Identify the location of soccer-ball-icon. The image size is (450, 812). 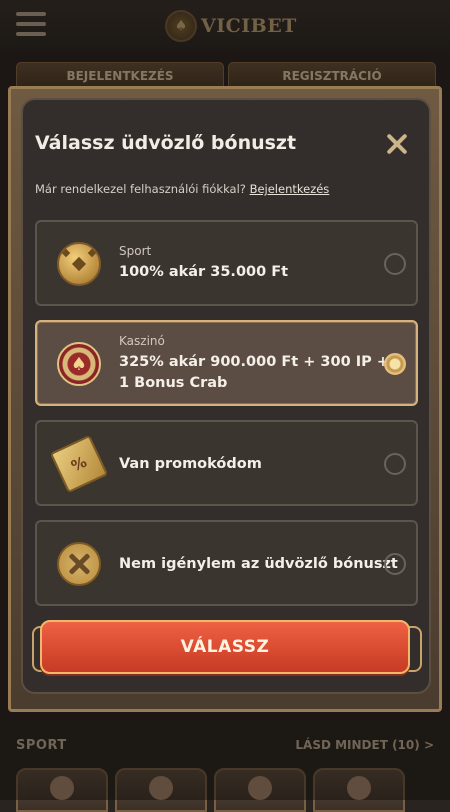
(79, 264).